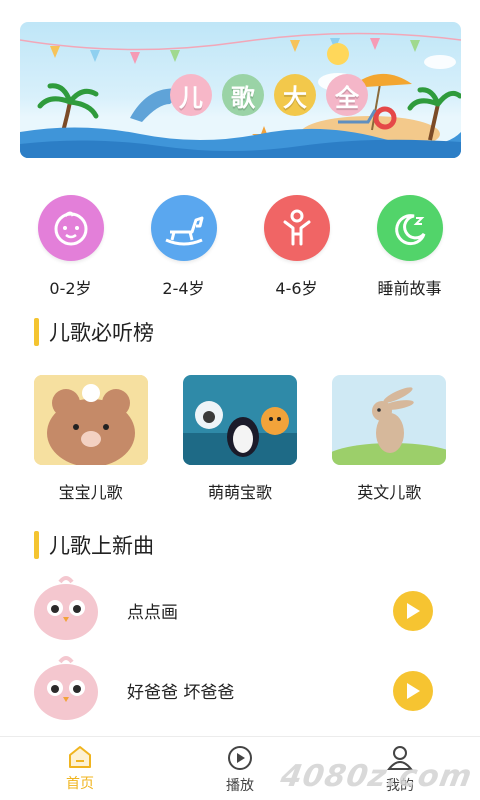 This screenshot has height=800, width=480. What do you see at coordinates (70, 288) in the screenshot?
I see `category-label: 0-2岁` at bounding box center [70, 288].